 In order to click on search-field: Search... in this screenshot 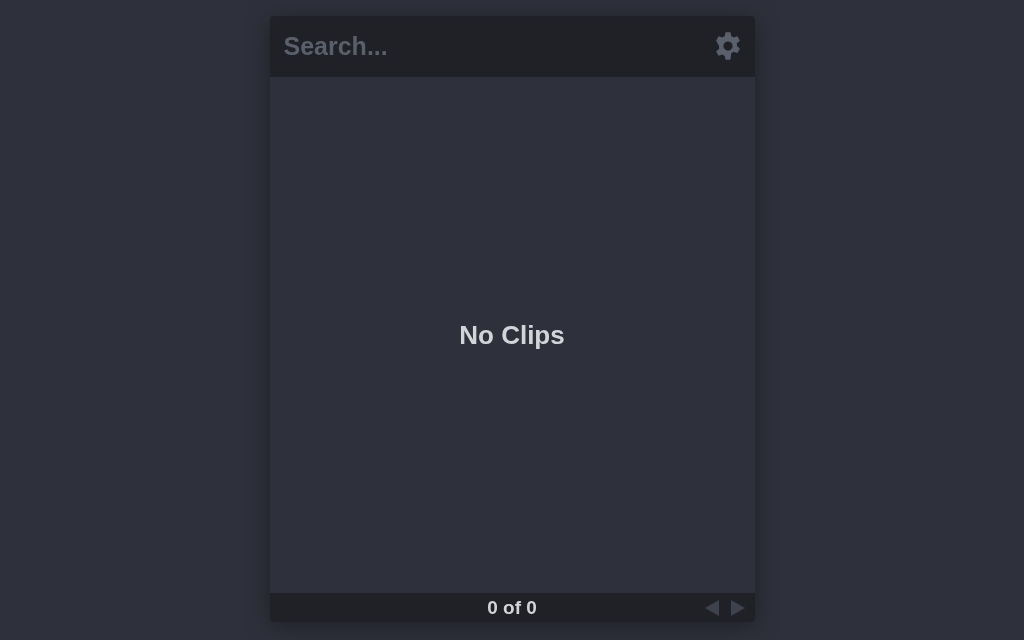, I will do `click(512, 46)`.